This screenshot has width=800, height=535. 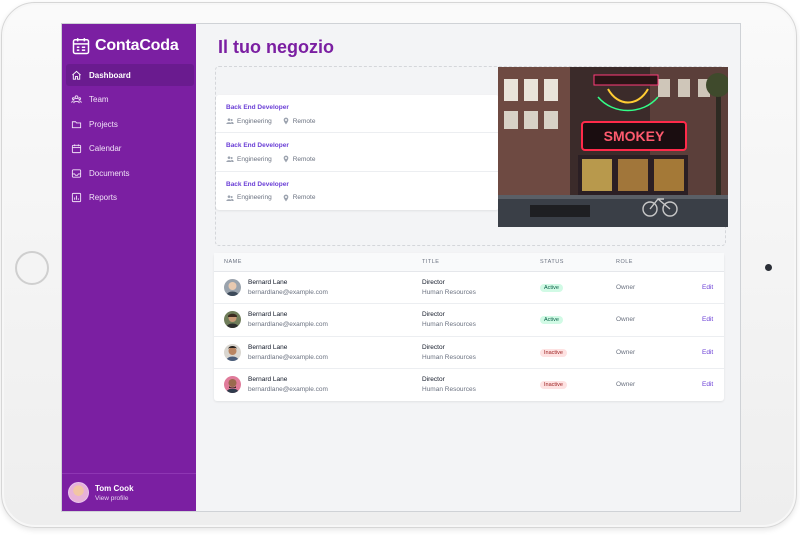 I want to click on store-photo: SMOKEY, so click(x=613, y=147).